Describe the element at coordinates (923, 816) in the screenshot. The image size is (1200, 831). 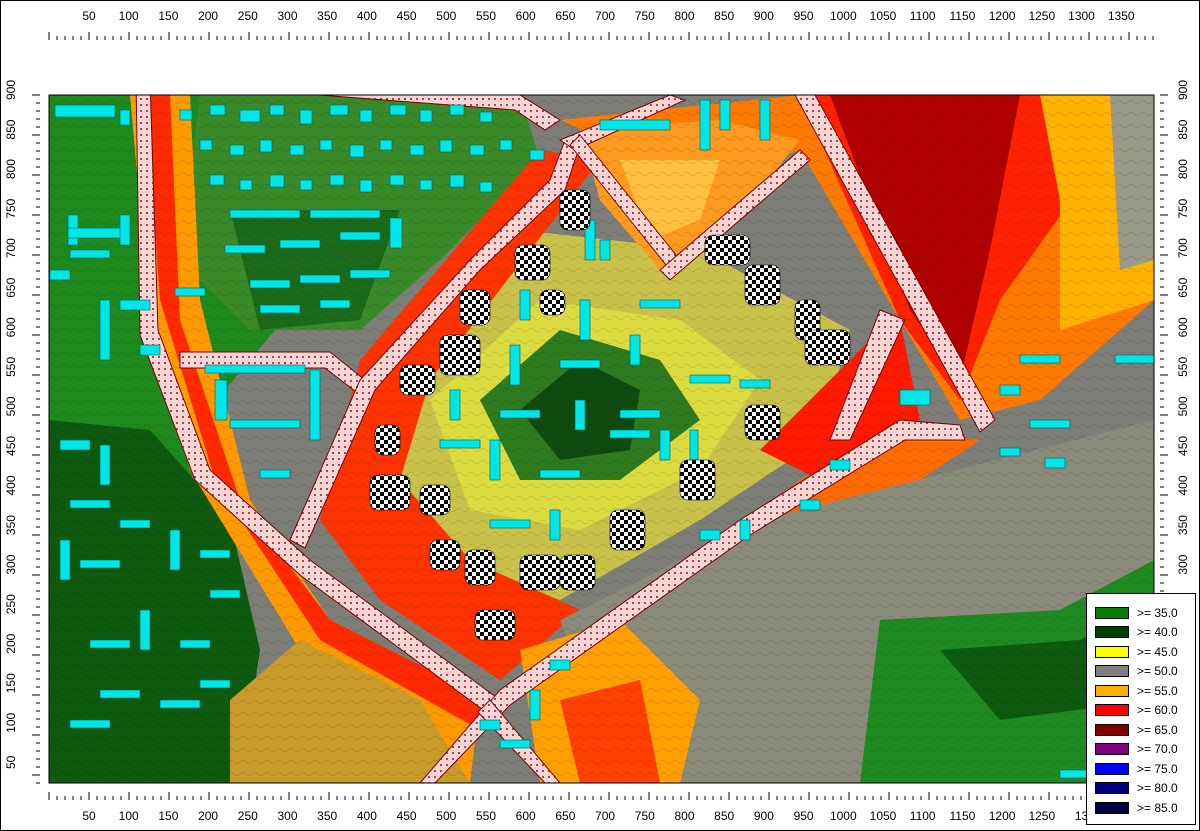
I see `x-tick-label-bottom: 1100` at that location.